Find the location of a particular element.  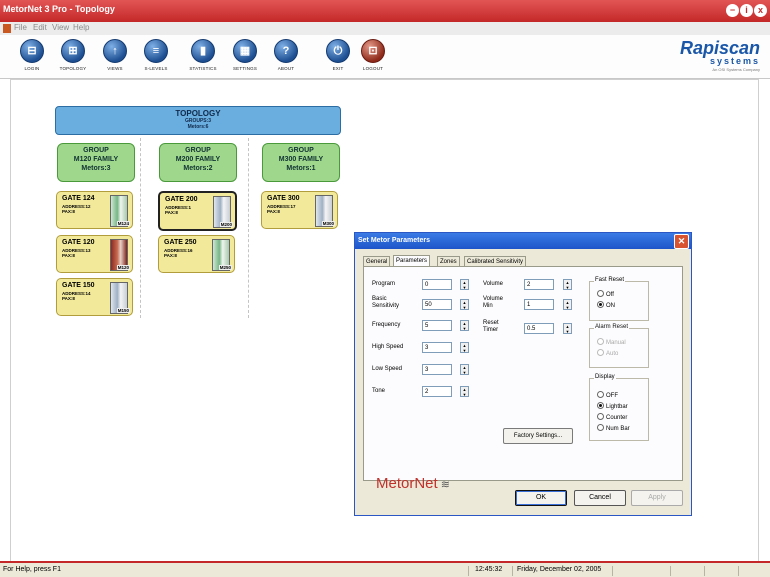

group-node-m120: GROUP M120 FAMILY Metors:3 is located at coordinates (96, 162).